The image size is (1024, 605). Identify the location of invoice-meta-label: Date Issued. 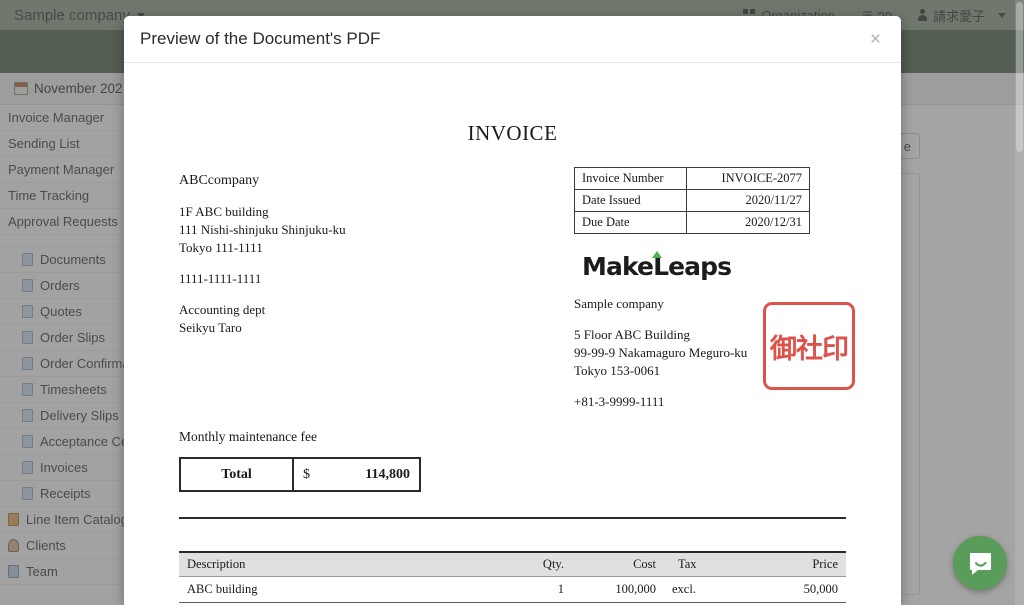
(630, 200).